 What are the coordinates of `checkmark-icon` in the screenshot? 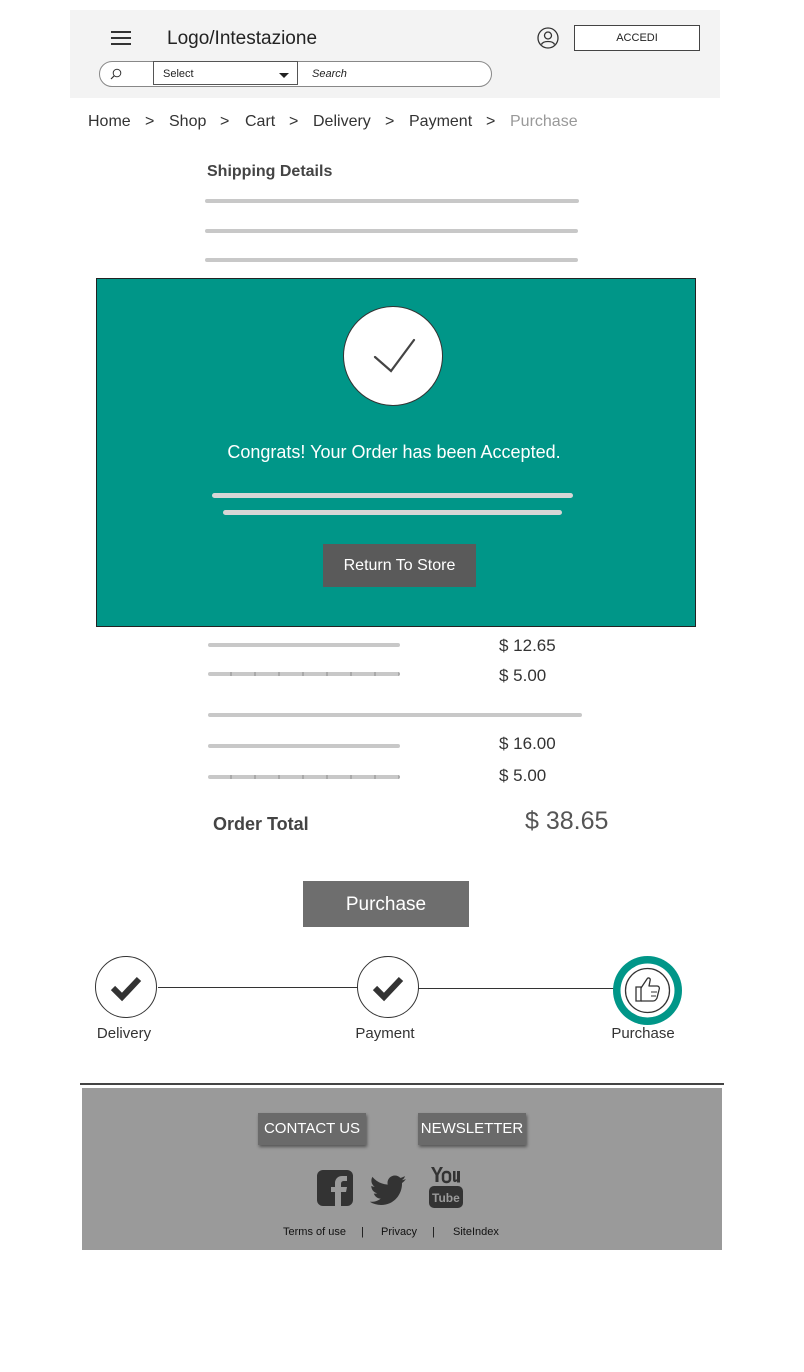 It's located at (393, 356).